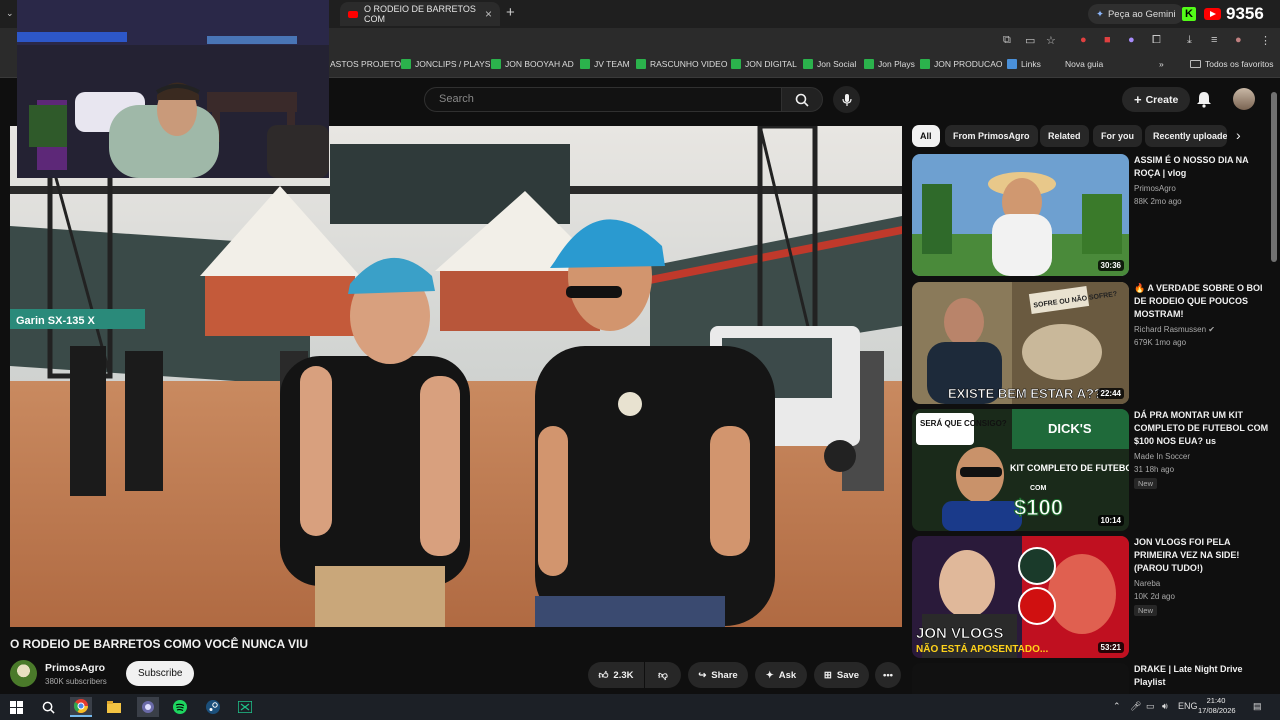 The width and height of the screenshot is (1280, 720). What do you see at coordinates (1147, 583) in the screenshot?
I see `recommendation-channel: Nareba` at bounding box center [1147, 583].